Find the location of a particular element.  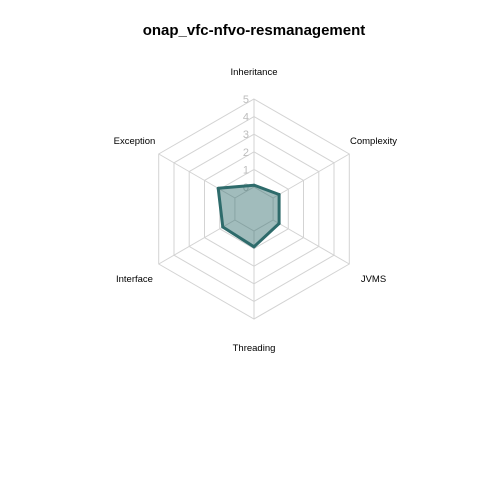

data-point-interface is located at coordinates (223, 227).